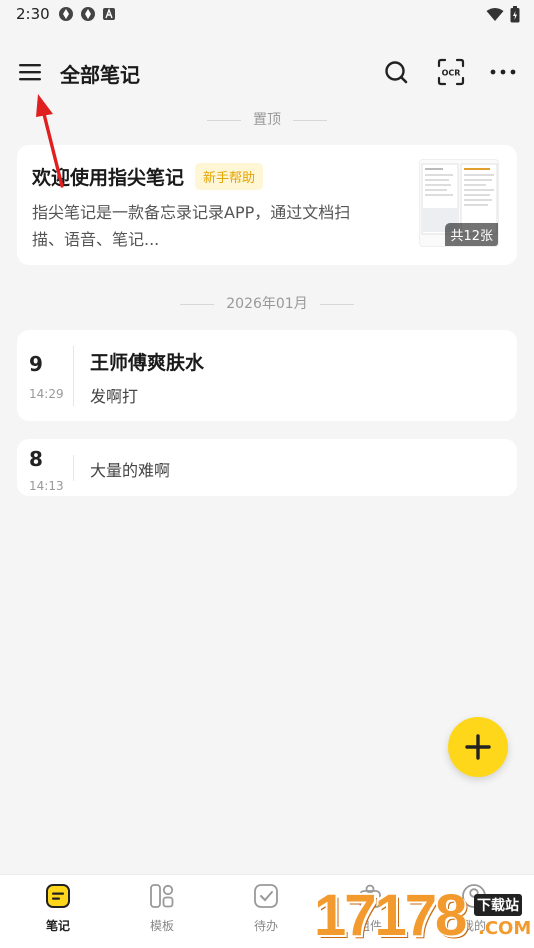  I want to click on note-card: 8 14:13 大量的难啊, so click(267, 467).